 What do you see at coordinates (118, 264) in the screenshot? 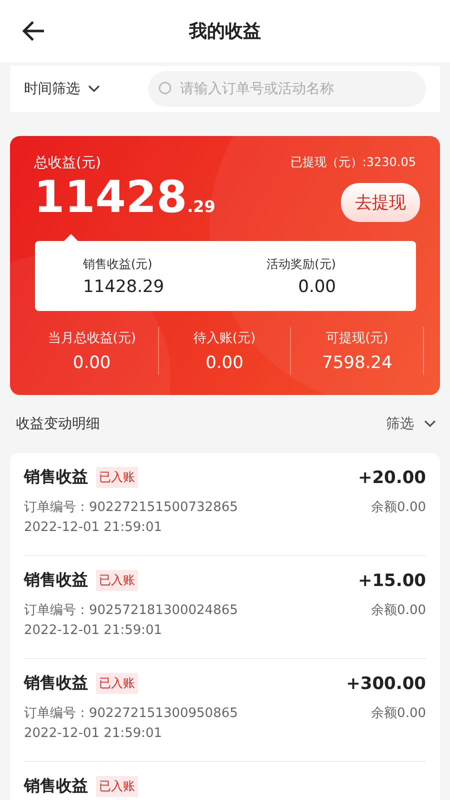
I see `breakdown-label: 销售收益(元)` at bounding box center [118, 264].